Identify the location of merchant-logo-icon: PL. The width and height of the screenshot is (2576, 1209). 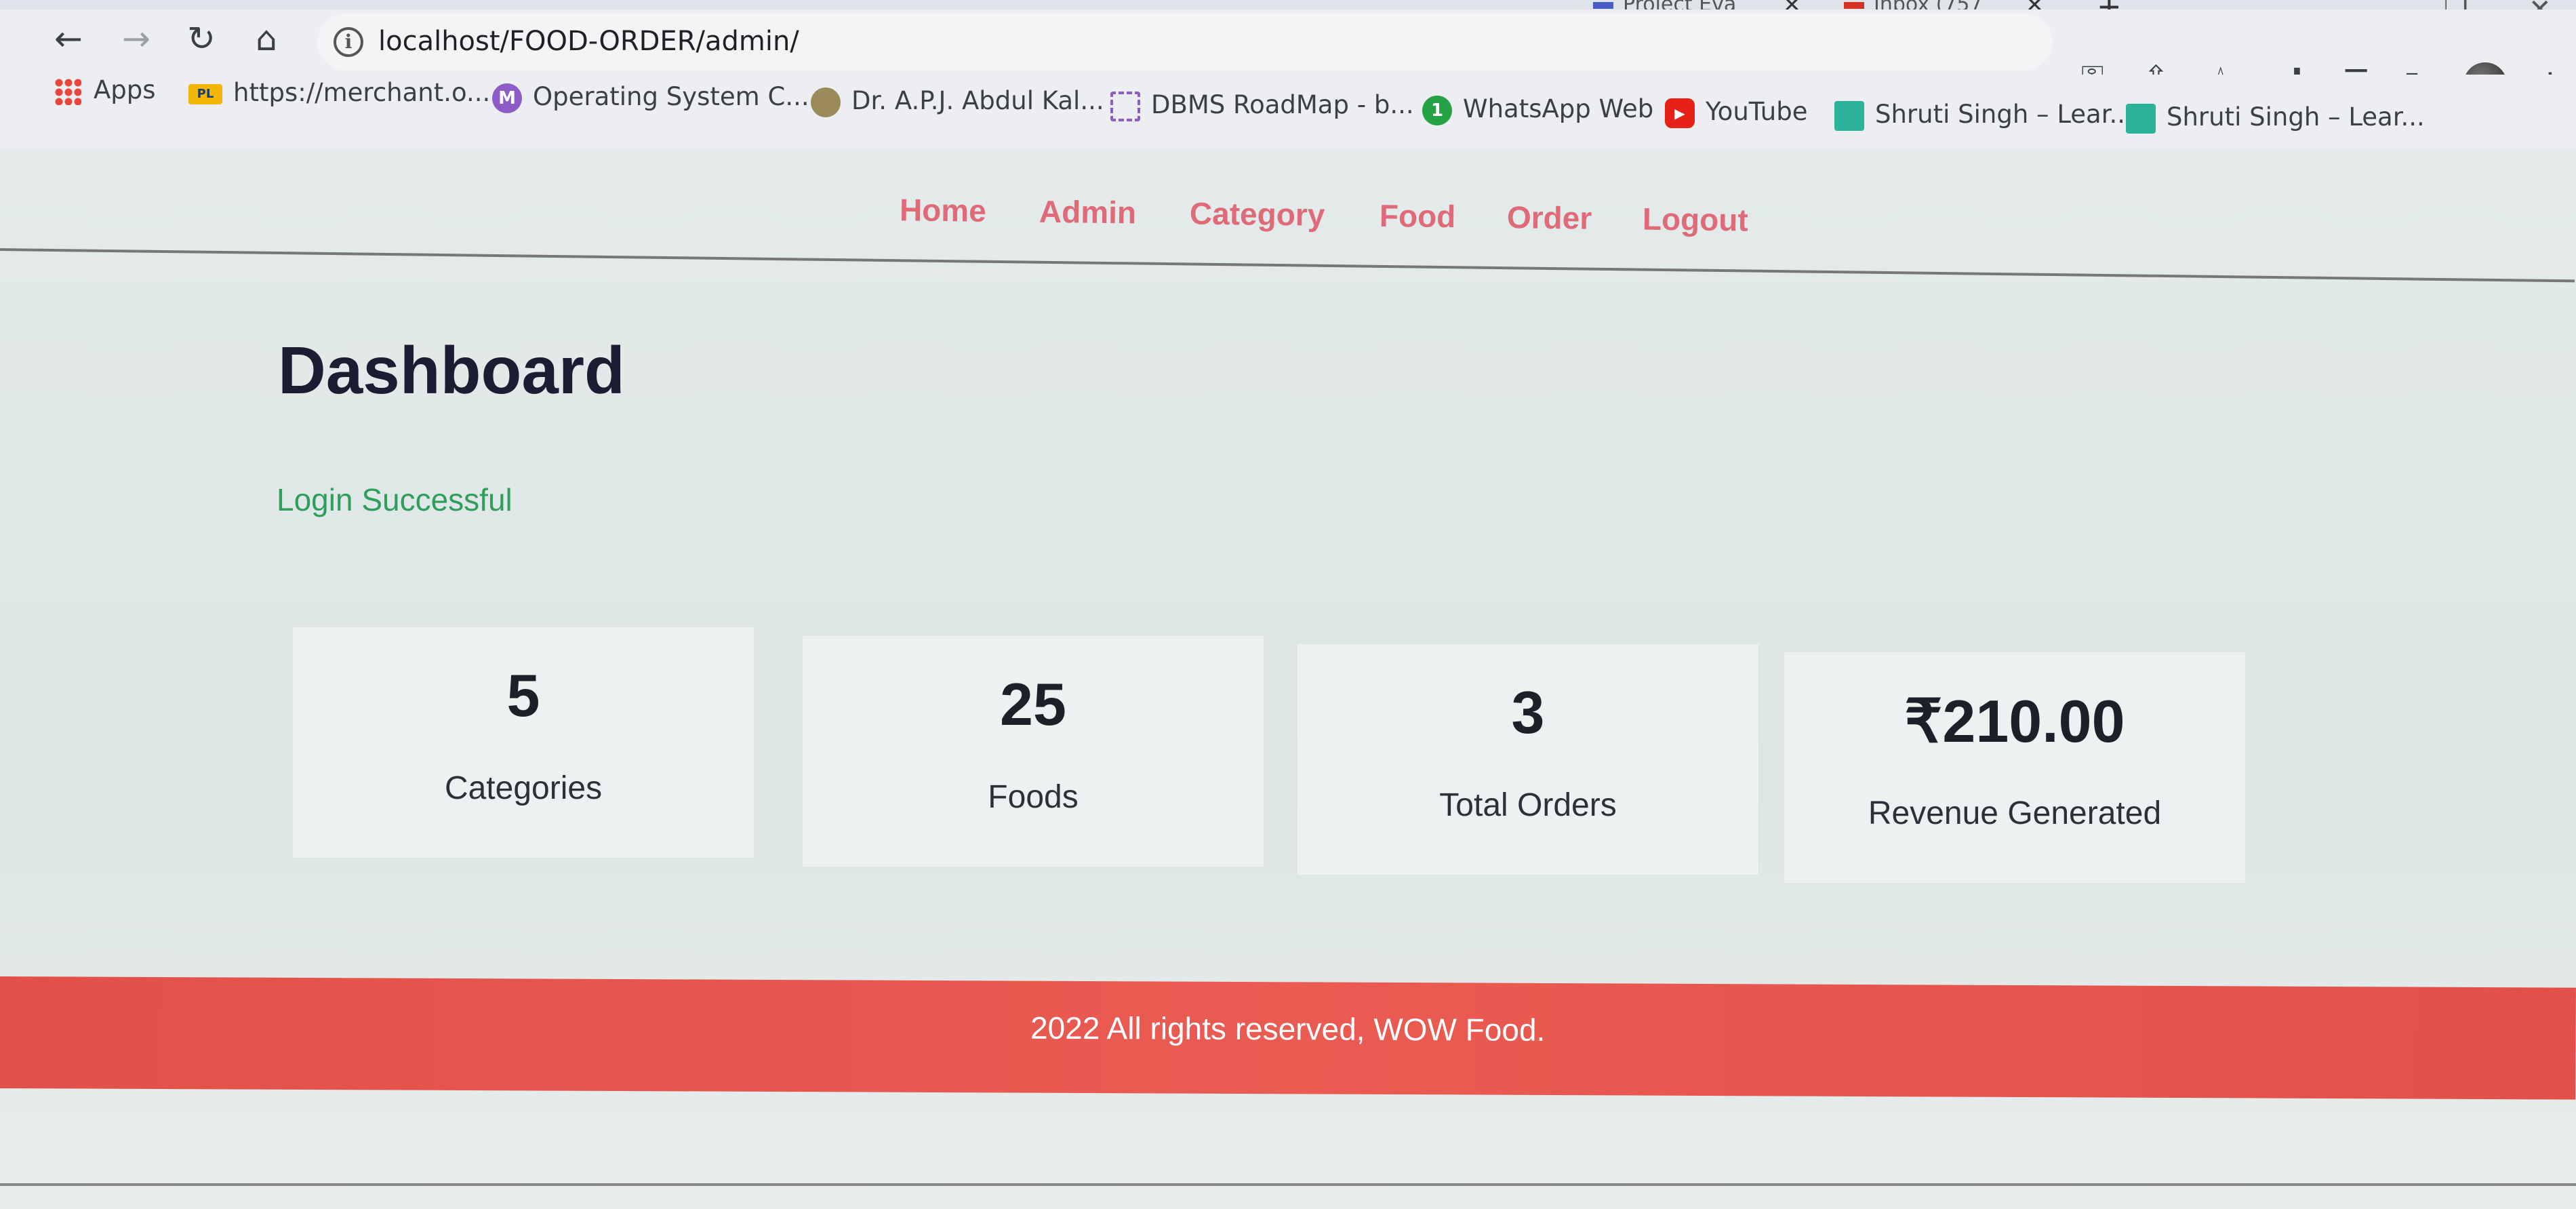
(205, 93).